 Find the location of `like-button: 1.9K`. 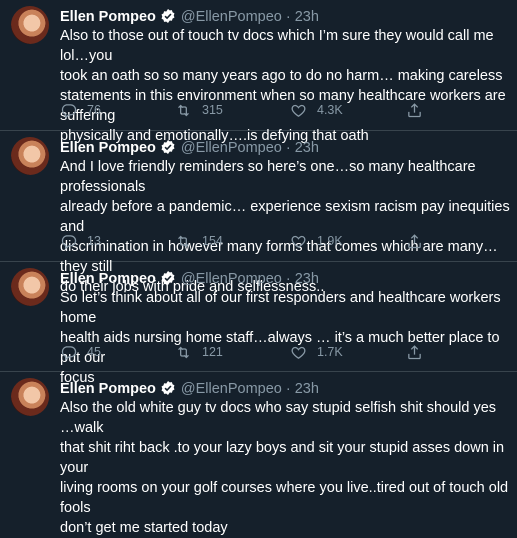

like-button: 1.9K is located at coordinates (316, 241).